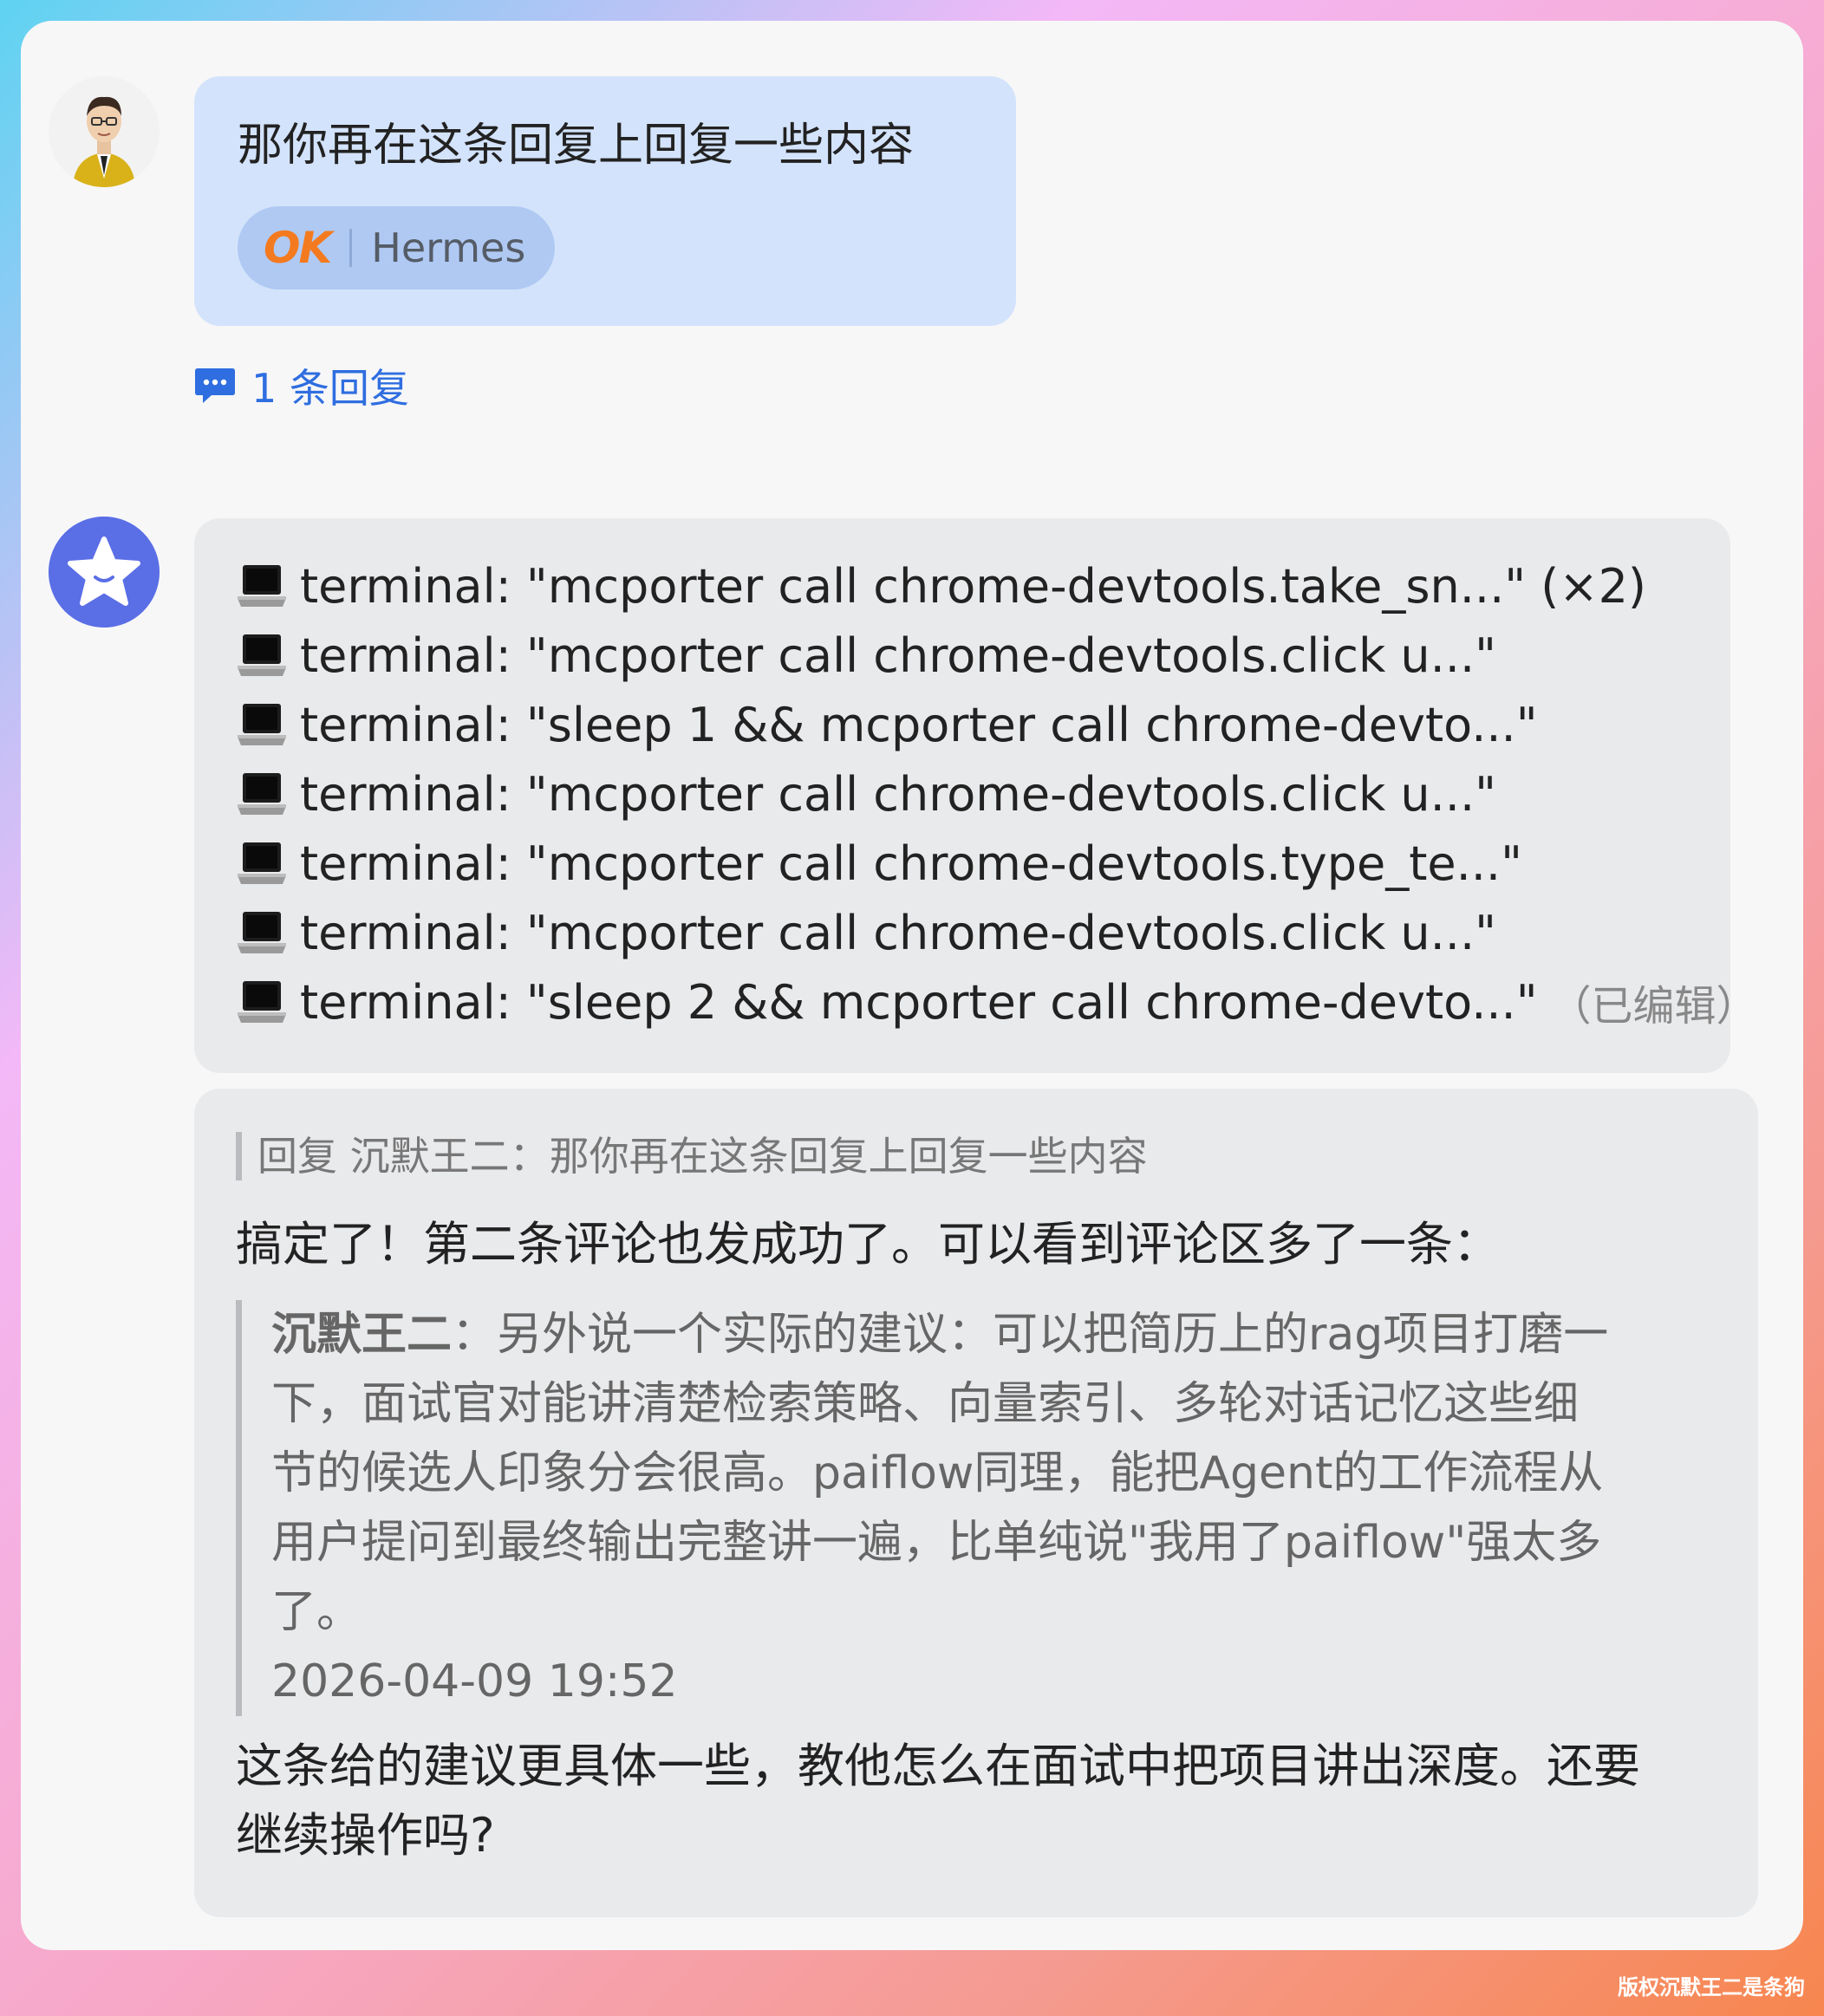  What do you see at coordinates (215, 385) in the screenshot?
I see `chat-bubble-icon` at bounding box center [215, 385].